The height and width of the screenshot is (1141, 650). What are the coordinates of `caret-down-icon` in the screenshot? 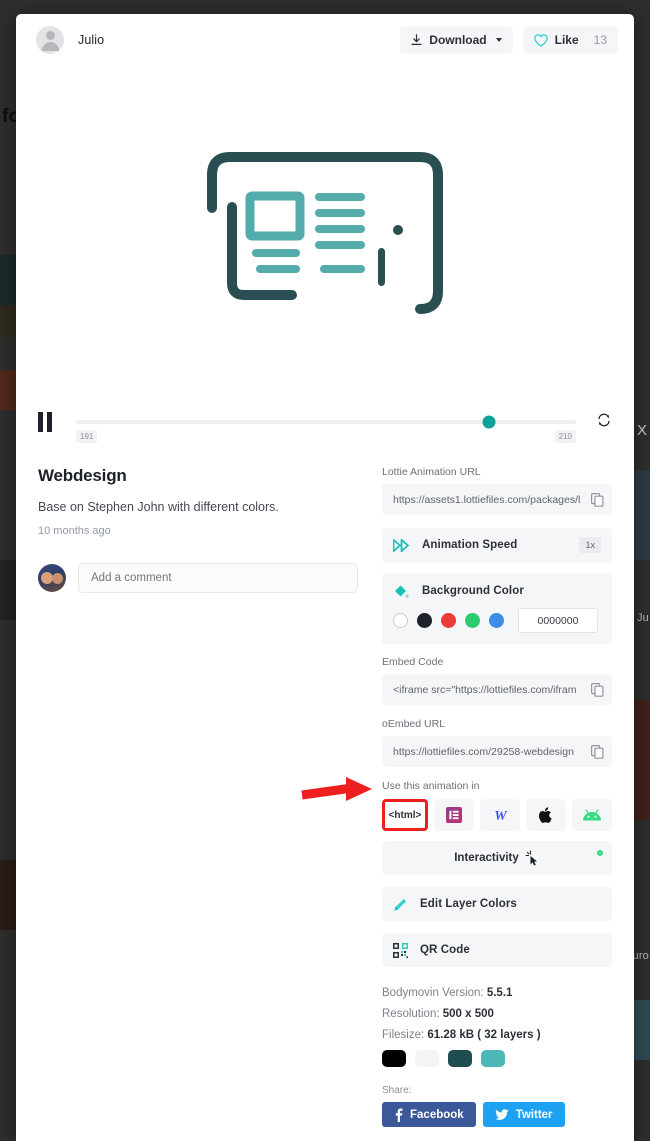 It's located at (498, 40).